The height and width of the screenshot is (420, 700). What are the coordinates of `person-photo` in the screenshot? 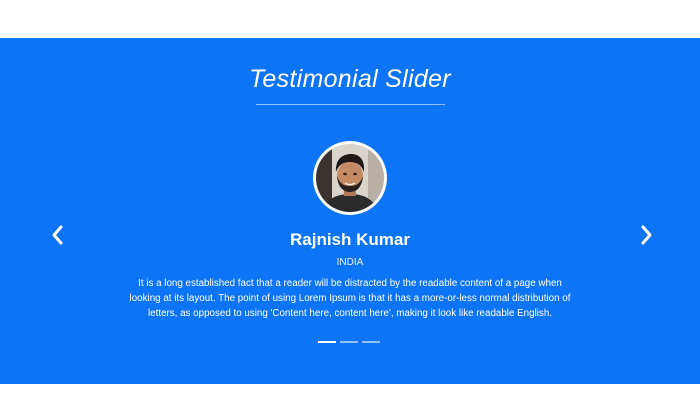 It's located at (350, 178).